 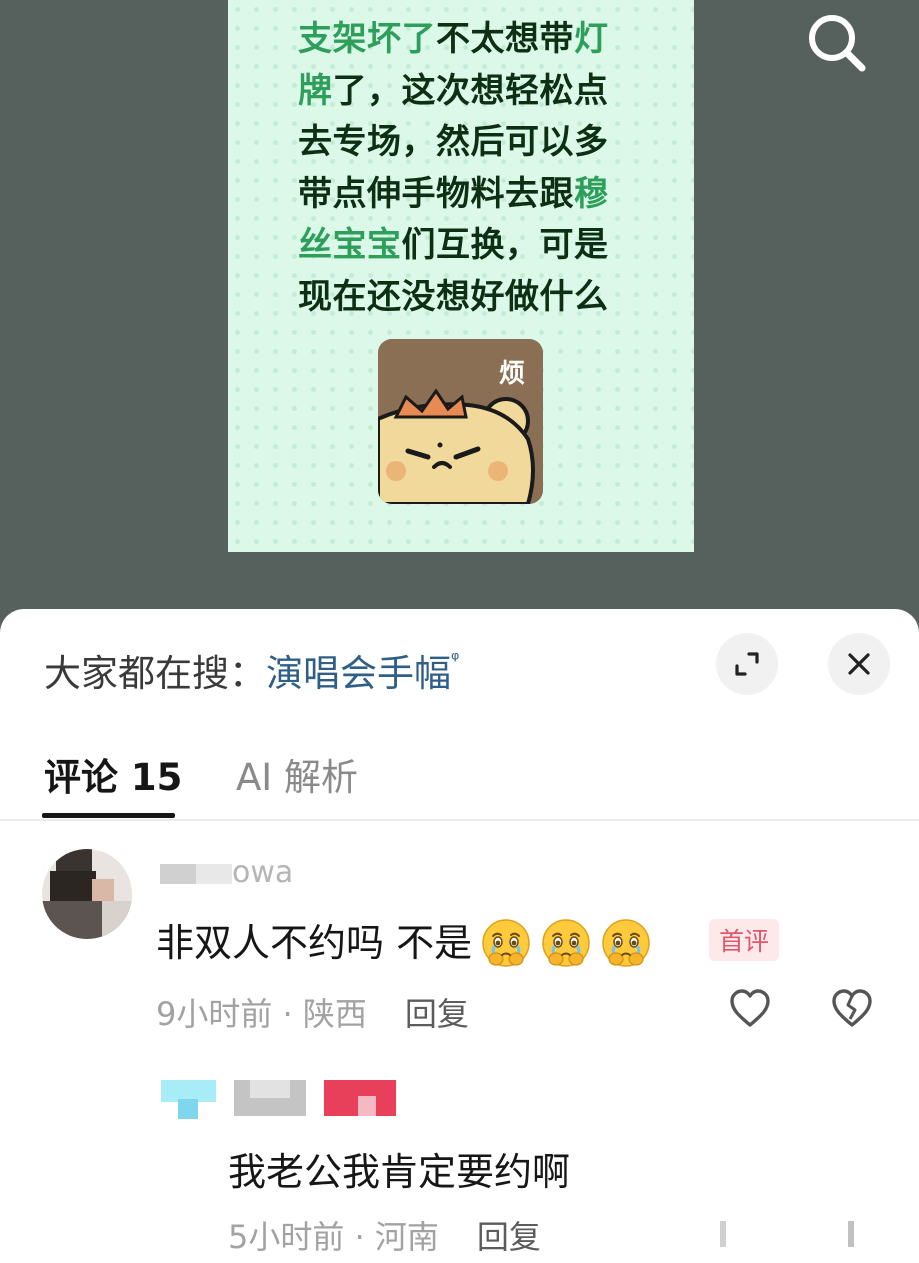 I want to click on dislike-button, so click(x=852, y=1009).